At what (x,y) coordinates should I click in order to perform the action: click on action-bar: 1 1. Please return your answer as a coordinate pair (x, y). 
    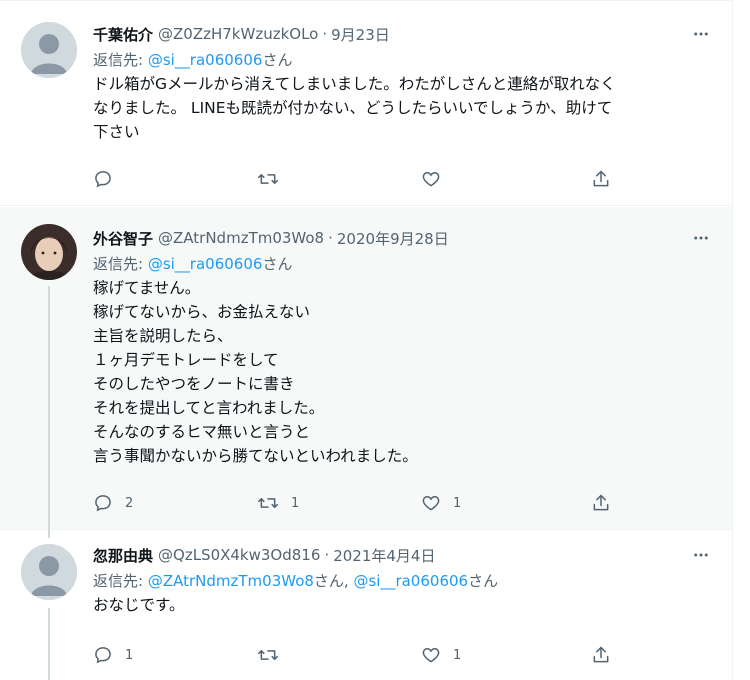
    Looking at the image, I should click on (363, 655).